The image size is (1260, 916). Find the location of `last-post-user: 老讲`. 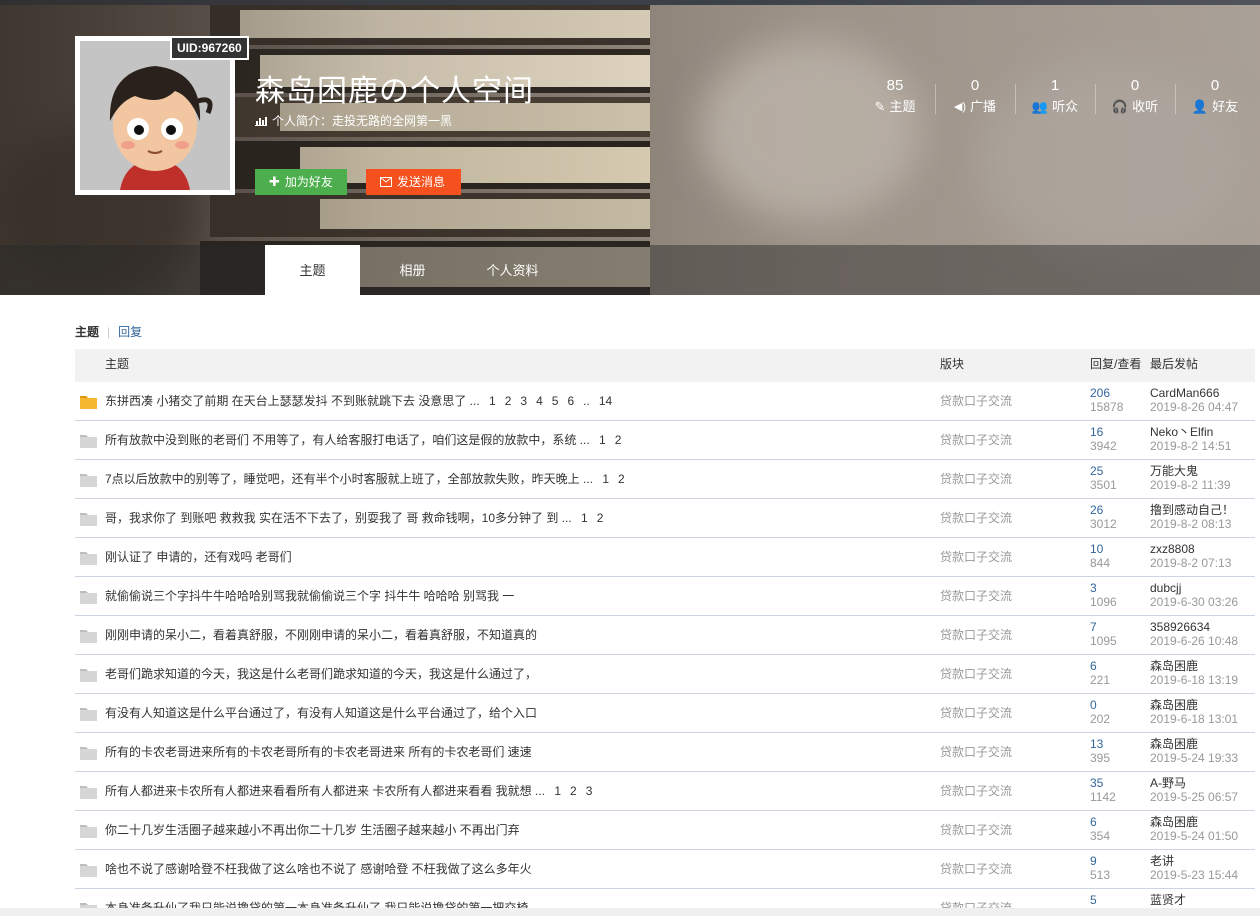

last-post-user: 老讲 is located at coordinates (1162, 861).